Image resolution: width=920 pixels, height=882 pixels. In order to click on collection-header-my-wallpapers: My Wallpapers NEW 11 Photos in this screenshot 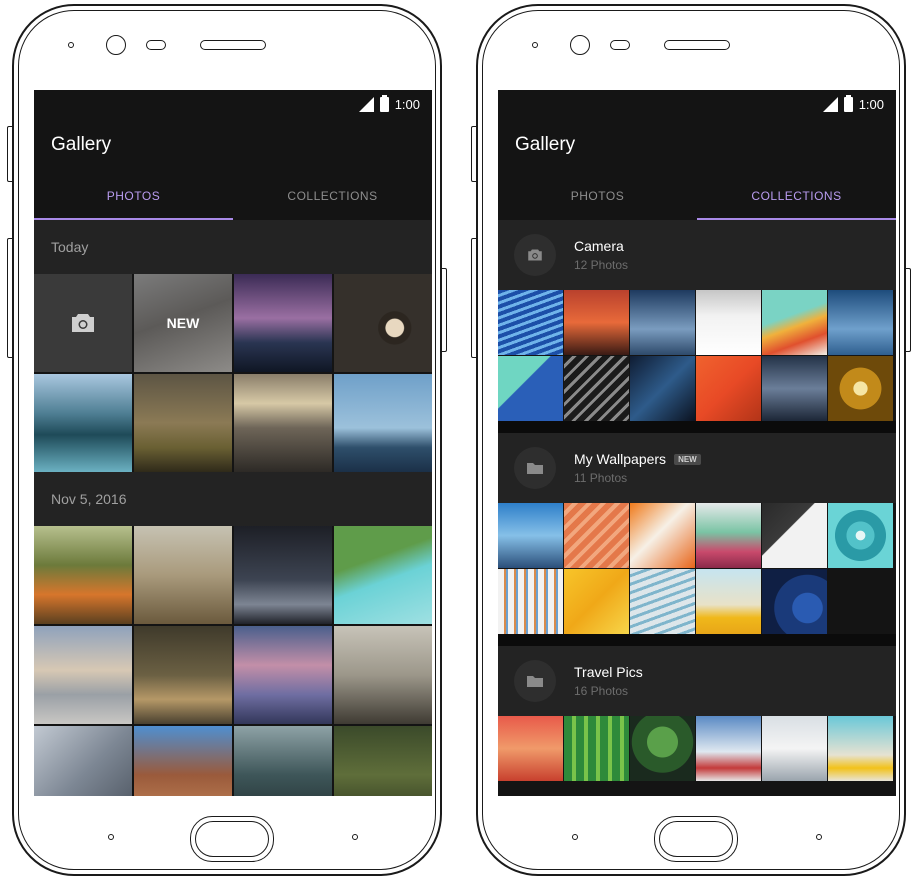, I will do `click(697, 468)`.